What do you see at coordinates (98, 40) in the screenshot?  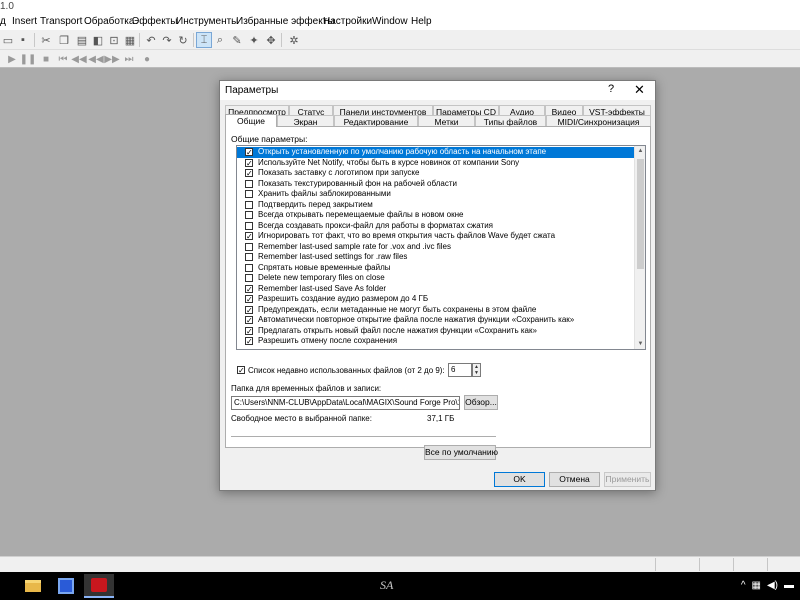 I see `mix-icon: ◧` at bounding box center [98, 40].